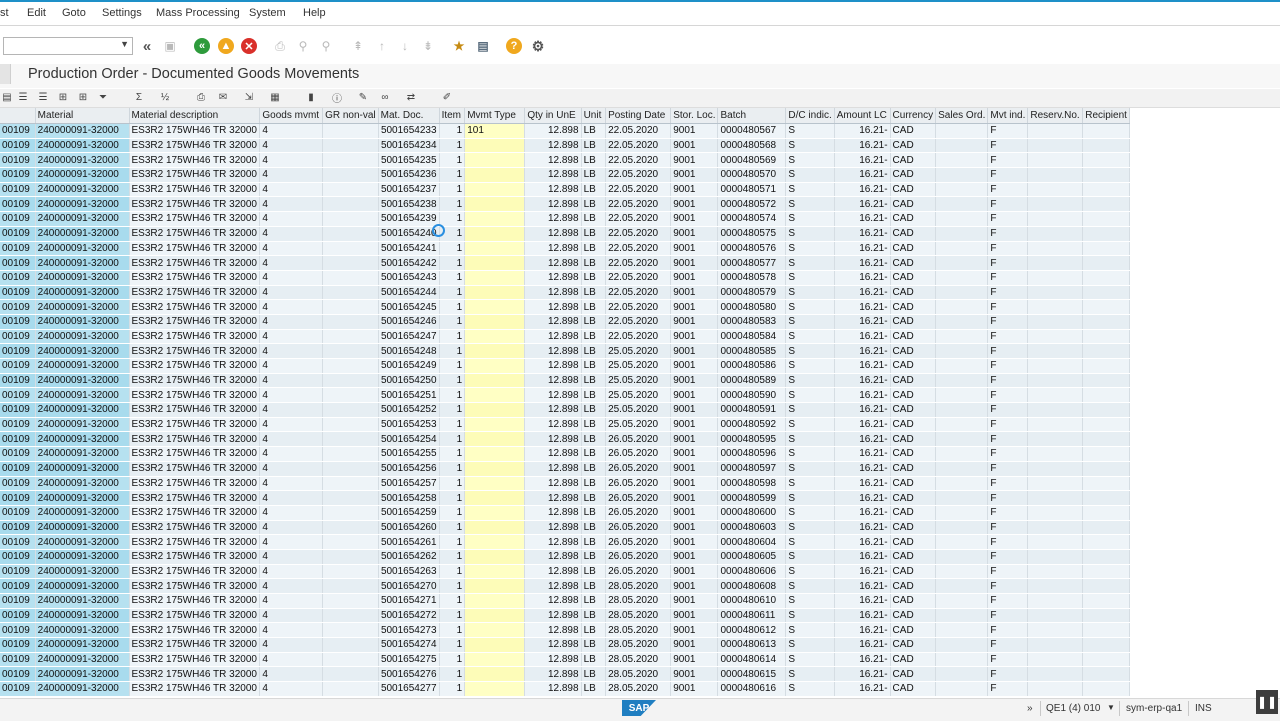 Image resolution: width=1280 pixels, height=721 pixels. I want to click on cell-mat-doc: 5001654254, so click(409, 439).